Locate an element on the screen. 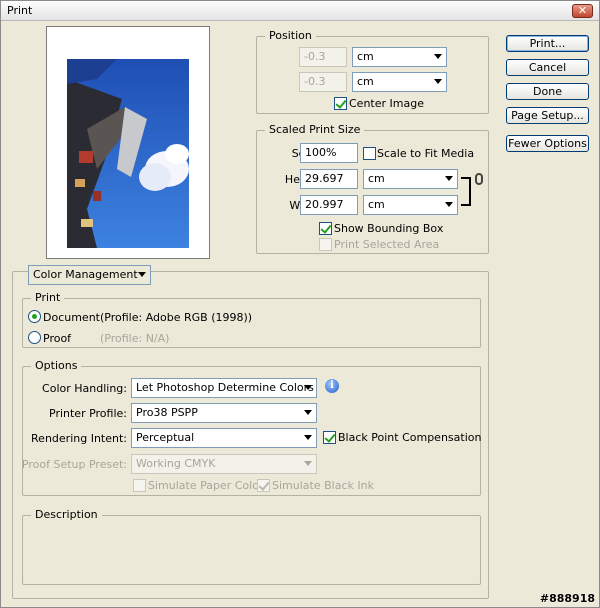 This screenshot has height=608, width=600. cancel-button: Cancel is located at coordinates (547, 67).